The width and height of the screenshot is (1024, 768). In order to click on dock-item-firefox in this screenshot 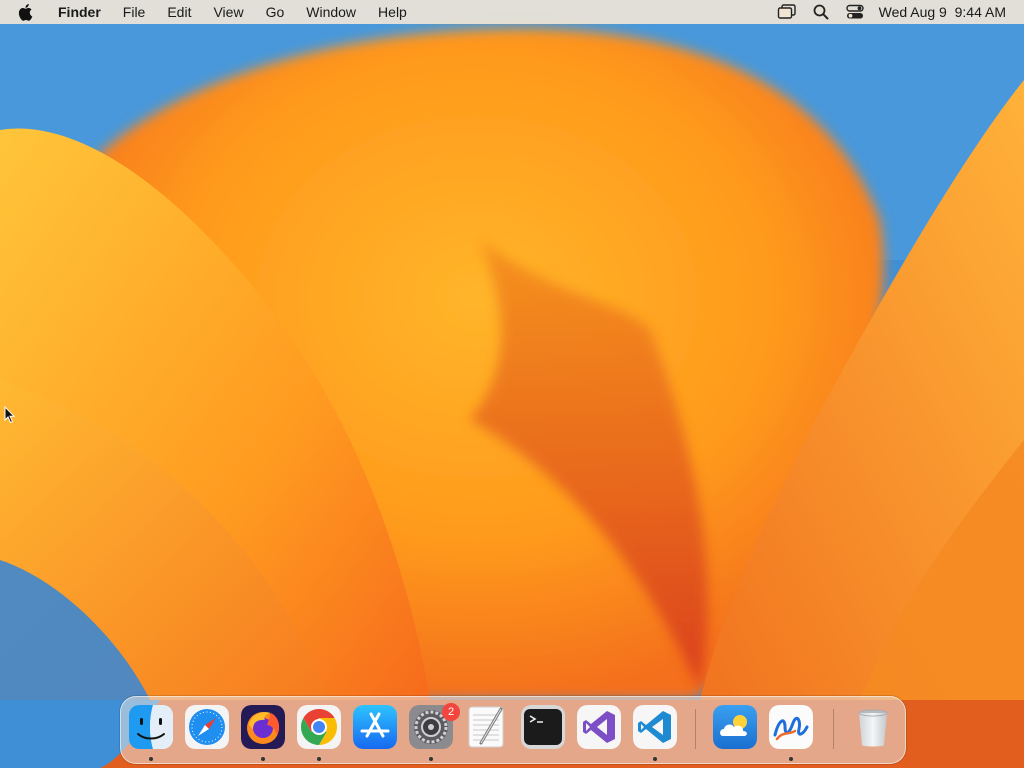, I will do `click(263, 727)`.